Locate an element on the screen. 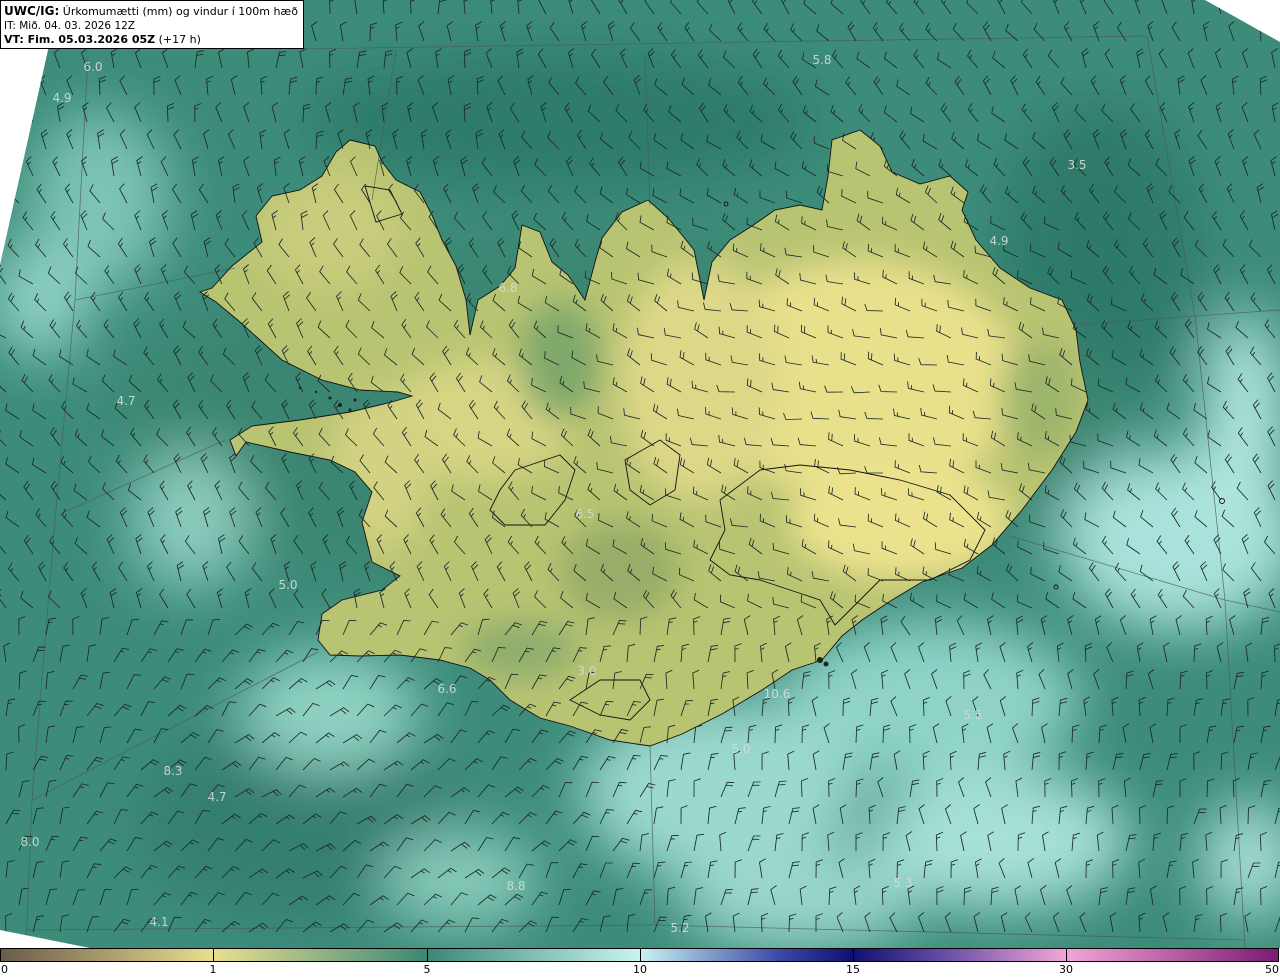  map-value: 8.8 is located at coordinates (516, 886).